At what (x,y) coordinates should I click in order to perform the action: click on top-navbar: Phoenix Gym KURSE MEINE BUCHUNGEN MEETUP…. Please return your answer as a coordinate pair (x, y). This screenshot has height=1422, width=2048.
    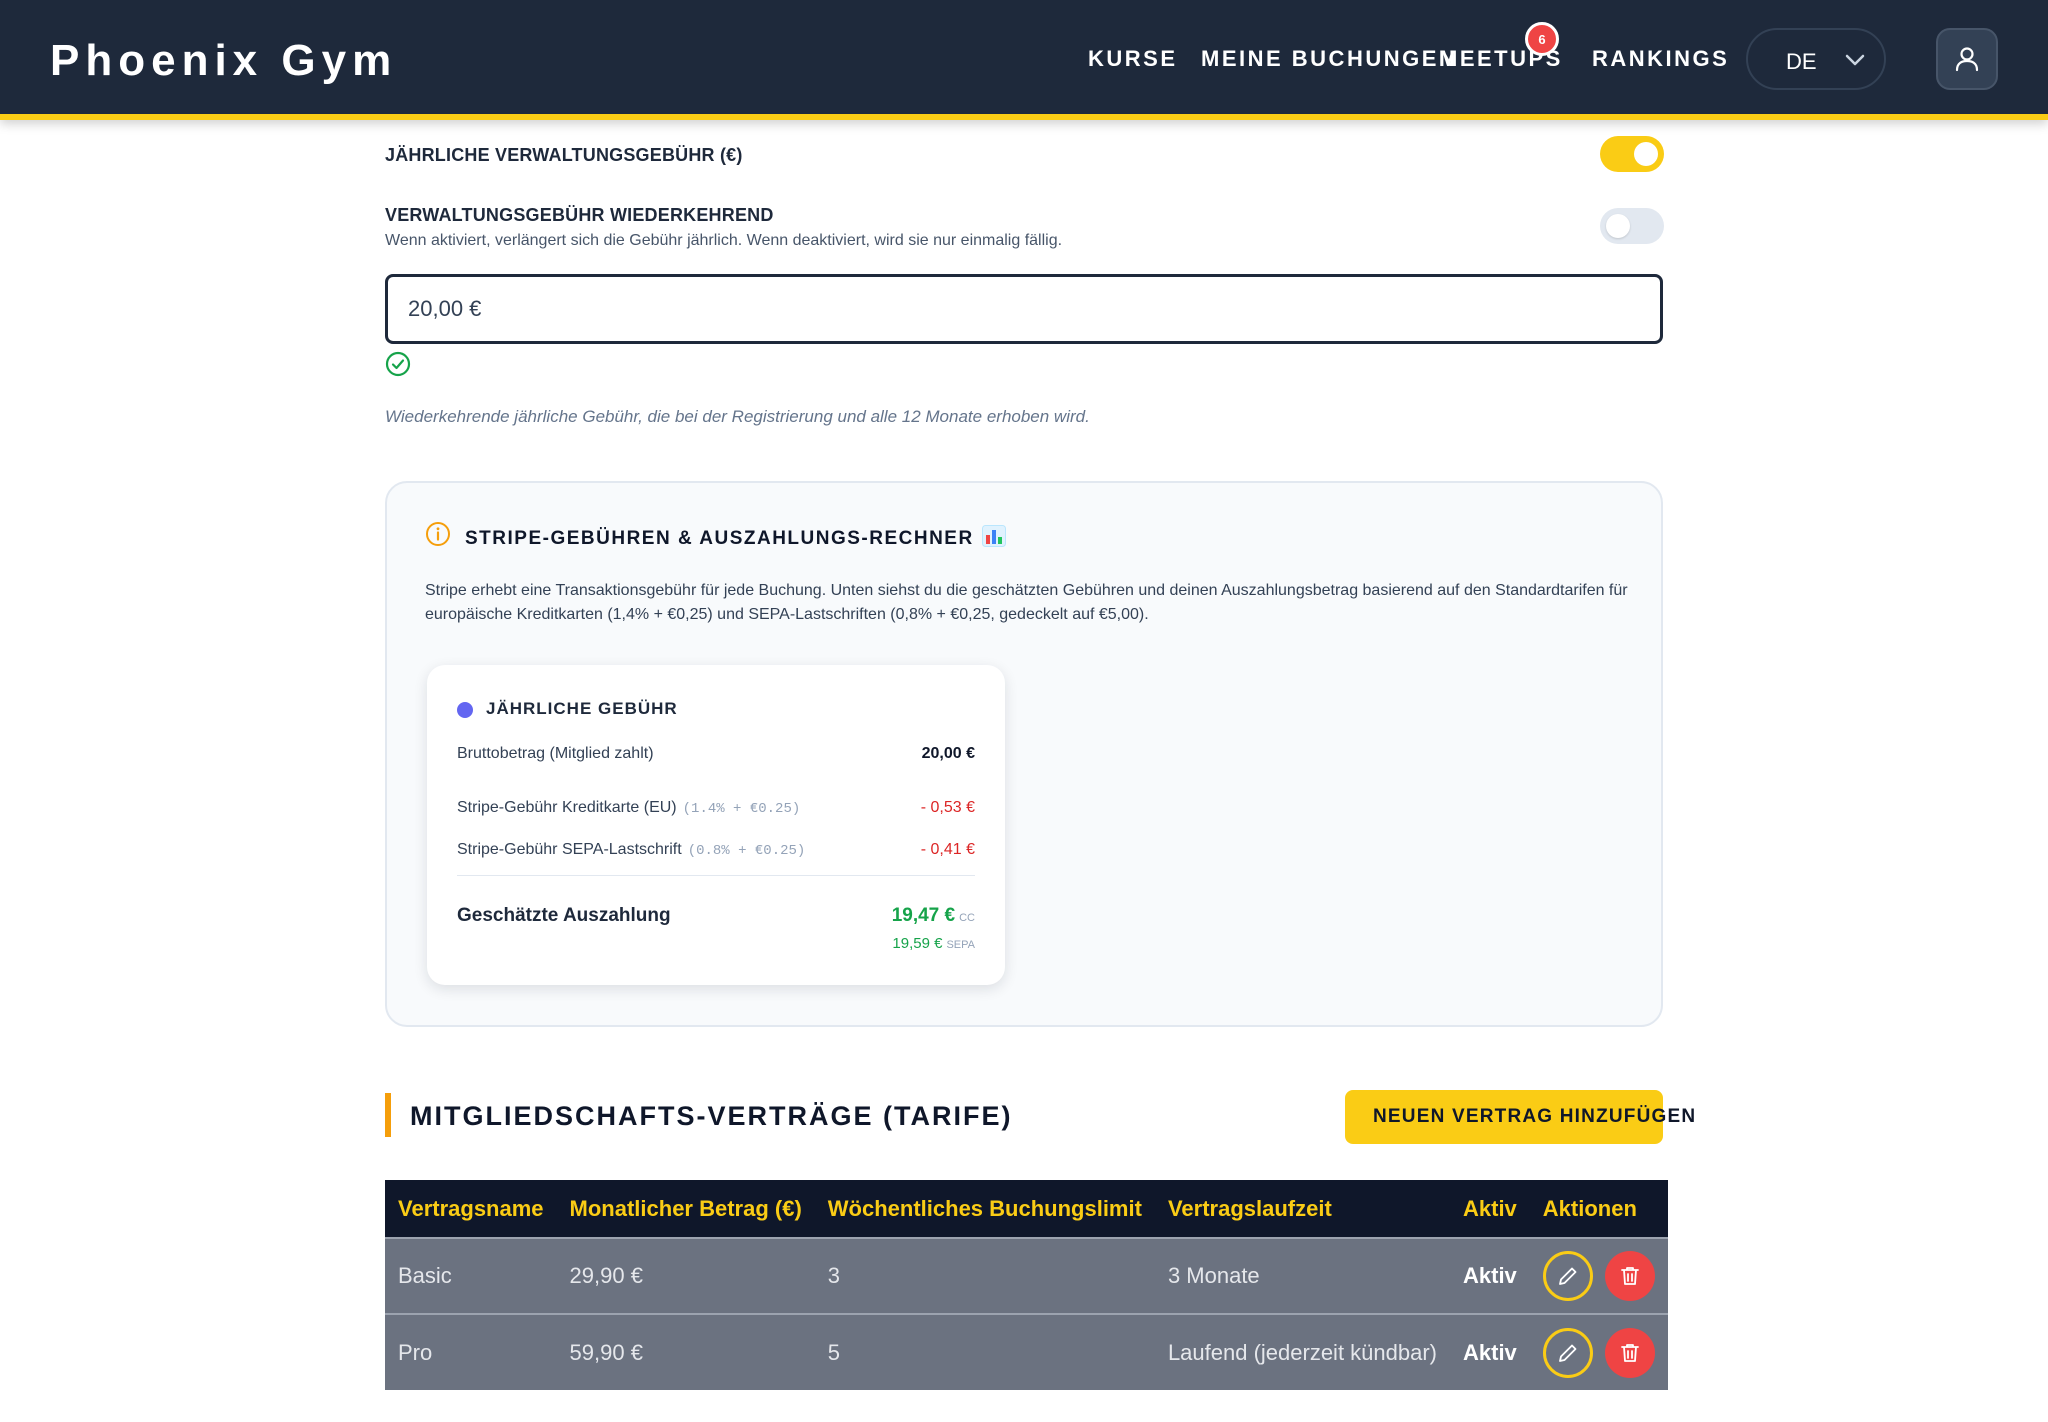
    Looking at the image, I should click on (1024, 60).